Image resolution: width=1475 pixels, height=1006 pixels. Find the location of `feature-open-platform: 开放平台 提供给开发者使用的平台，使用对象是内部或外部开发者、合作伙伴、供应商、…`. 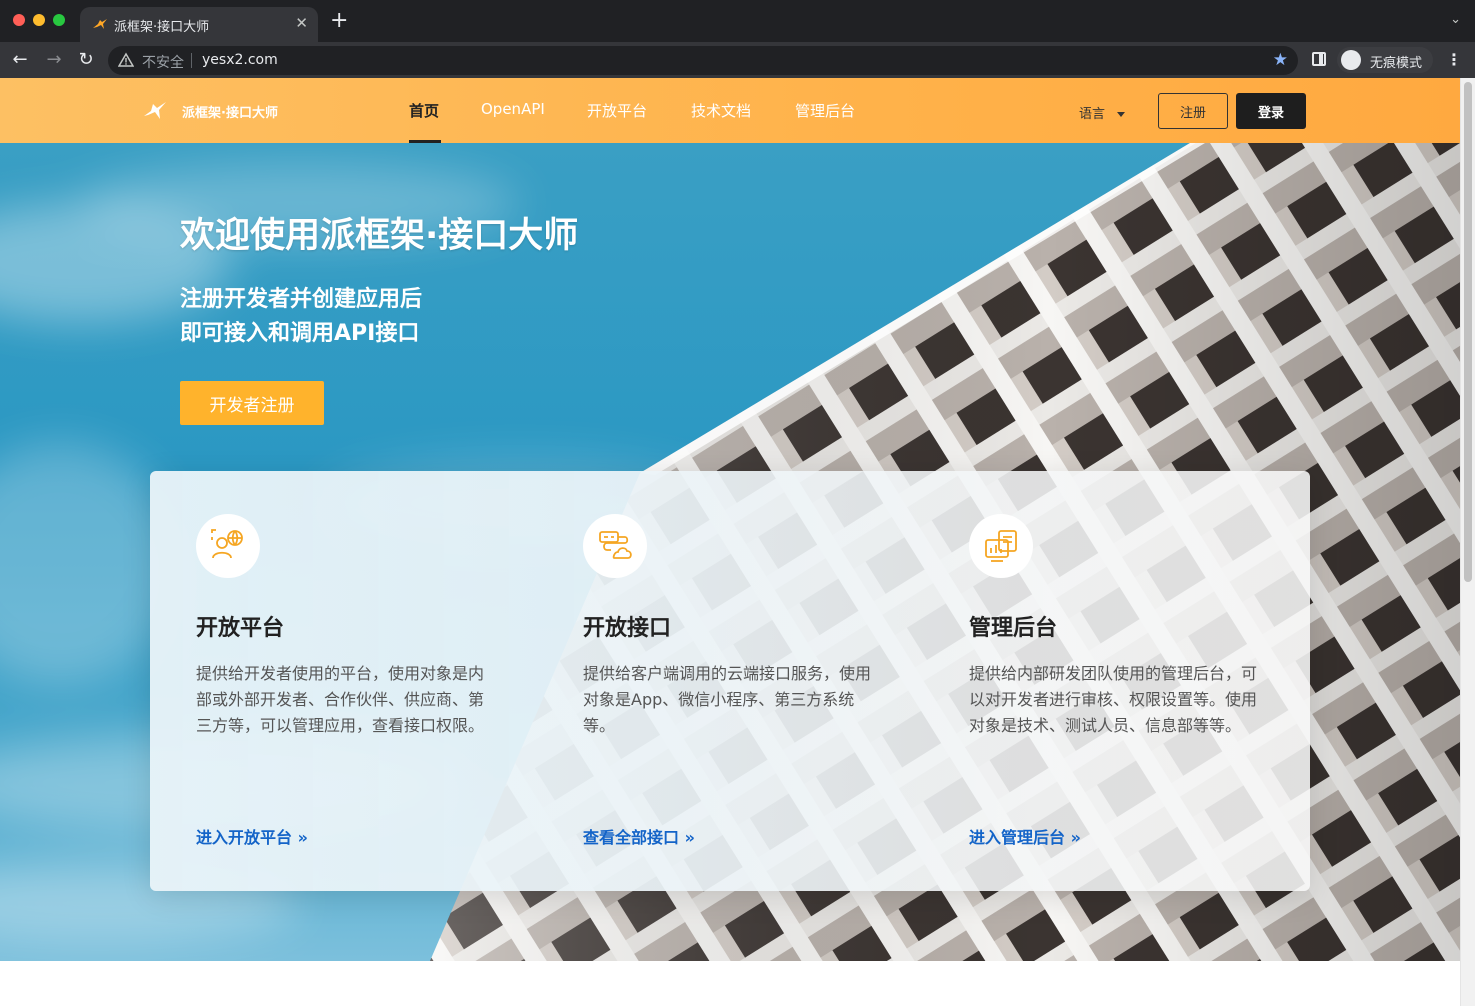

feature-open-platform: 开放平台 提供给开发者使用的平台，使用对象是内部或外部开发者、合作伙伴、供应商、… is located at coordinates (317, 681).